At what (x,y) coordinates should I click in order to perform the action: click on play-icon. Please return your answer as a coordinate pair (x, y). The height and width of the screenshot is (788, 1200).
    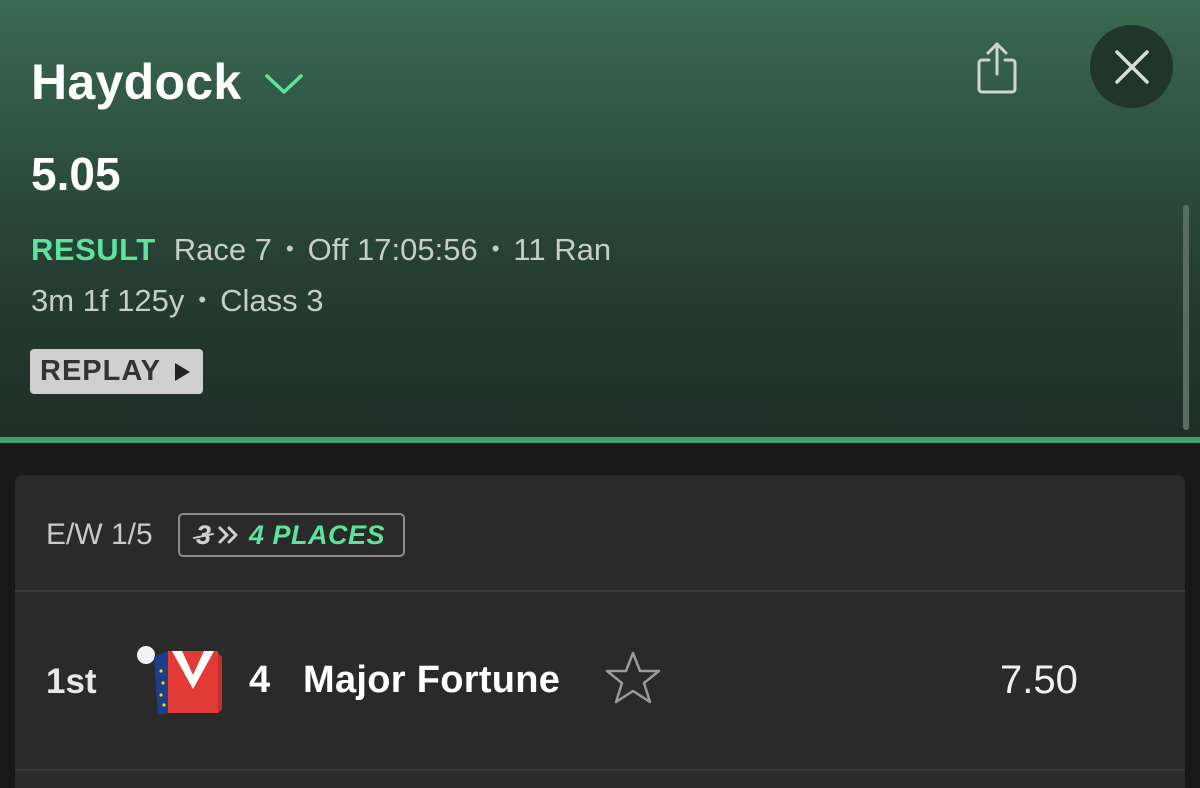
    Looking at the image, I should click on (182, 371).